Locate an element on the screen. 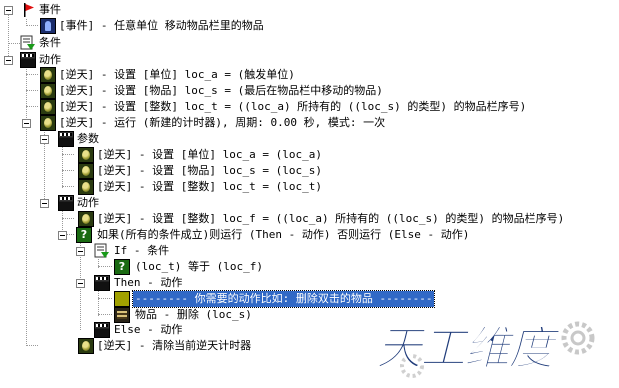 This screenshot has width=619, height=388. tree-label: 参数 is located at coordinates (88, 138).